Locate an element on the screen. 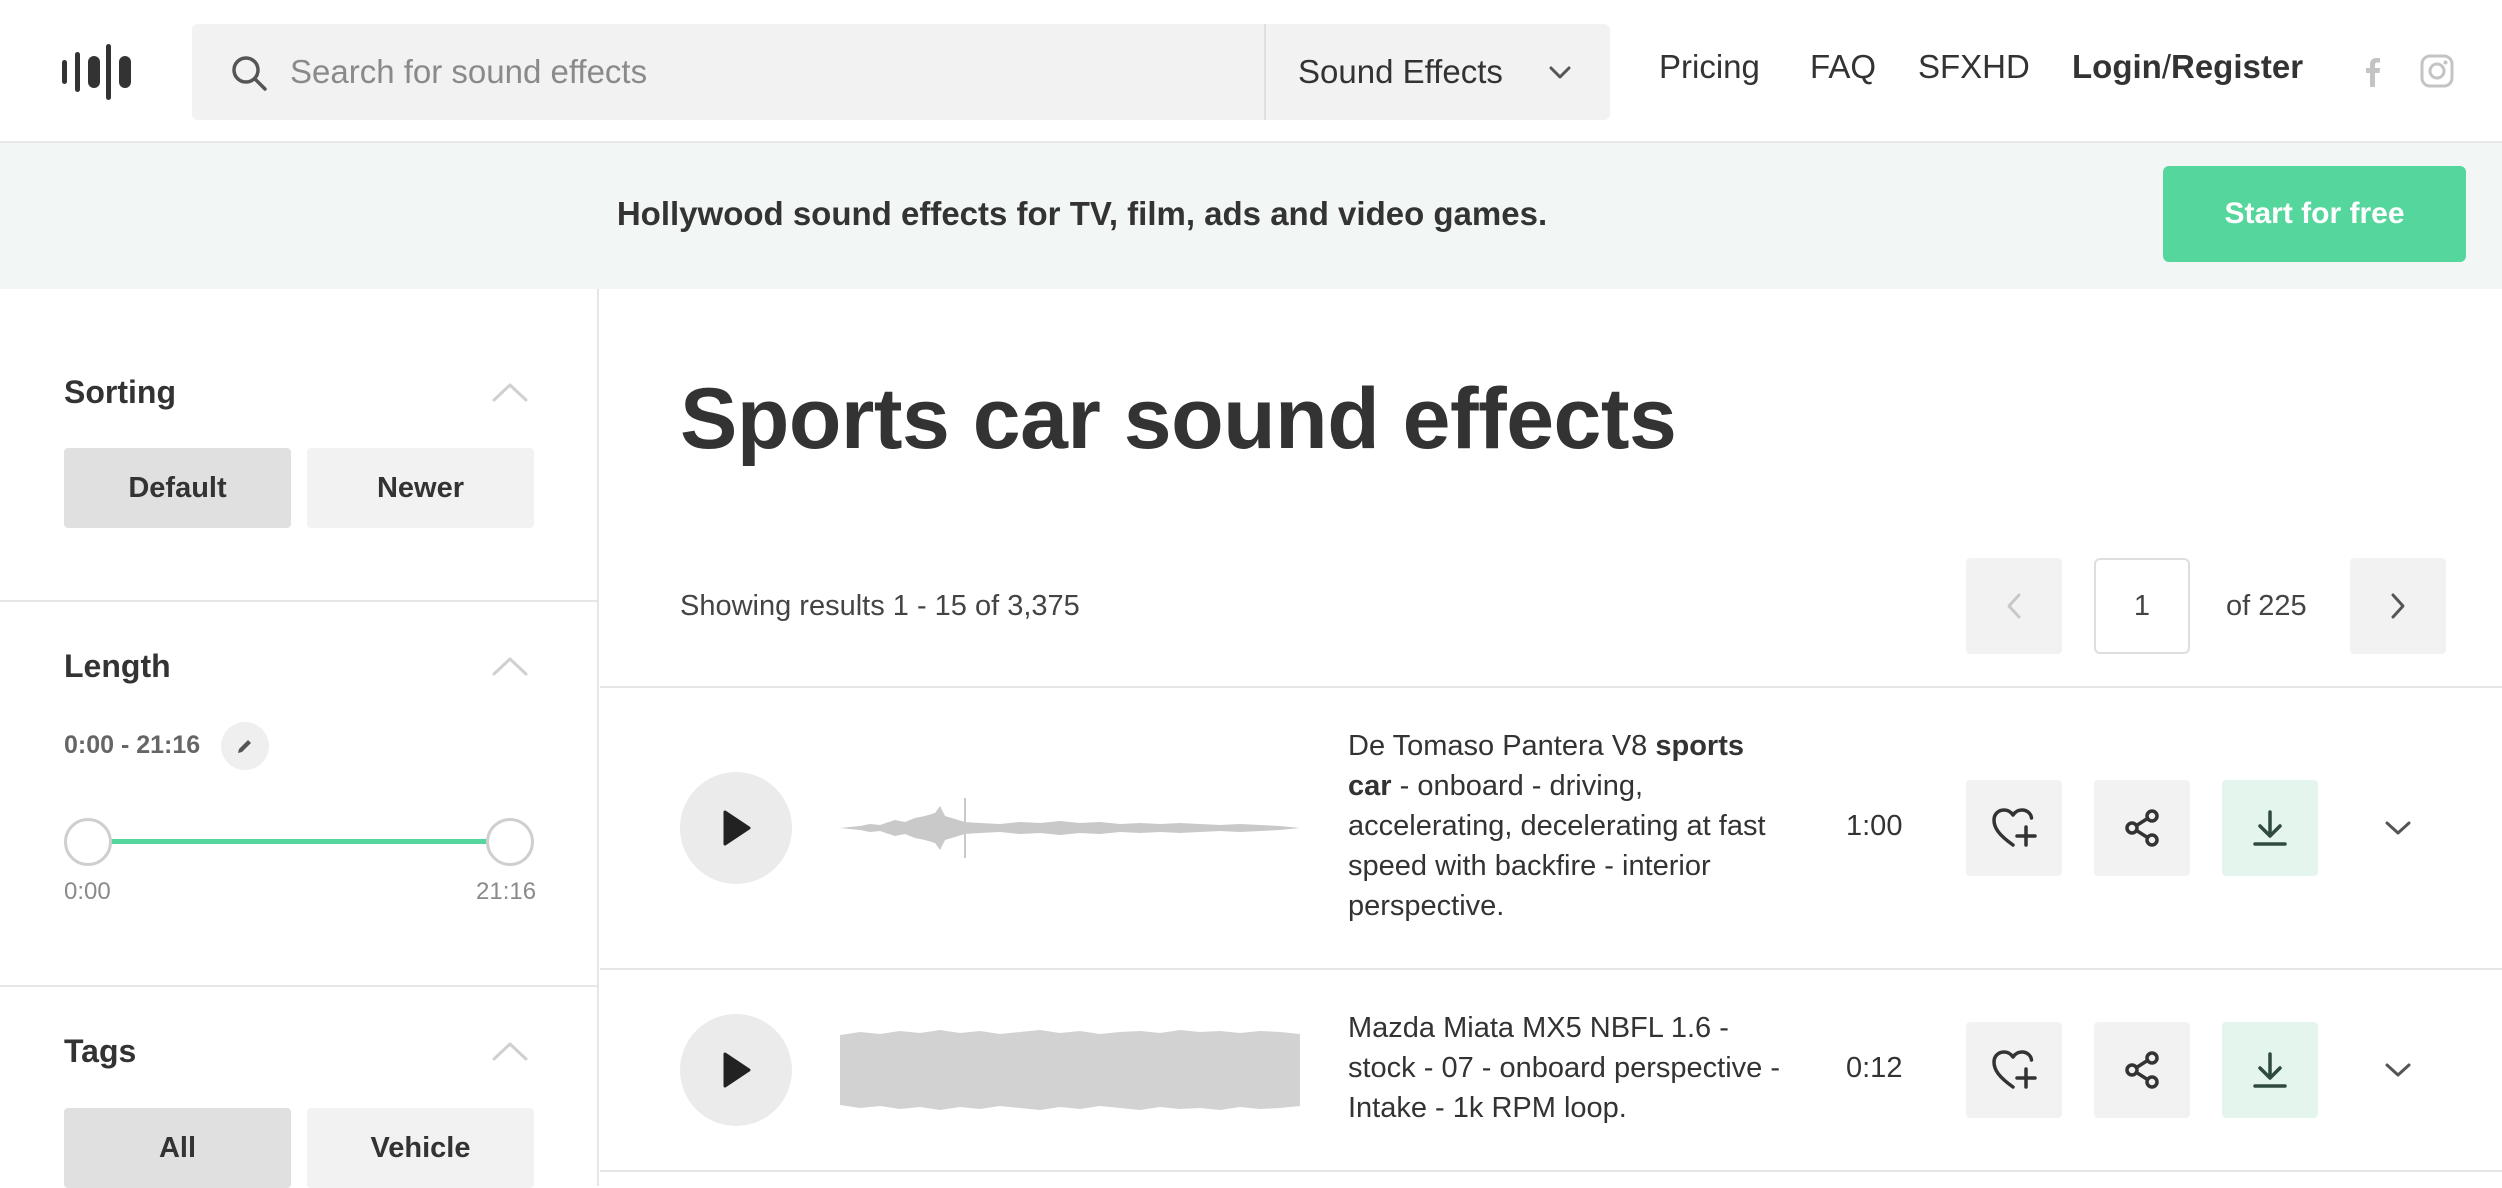  search-icon is located at coordinates (249, 73).